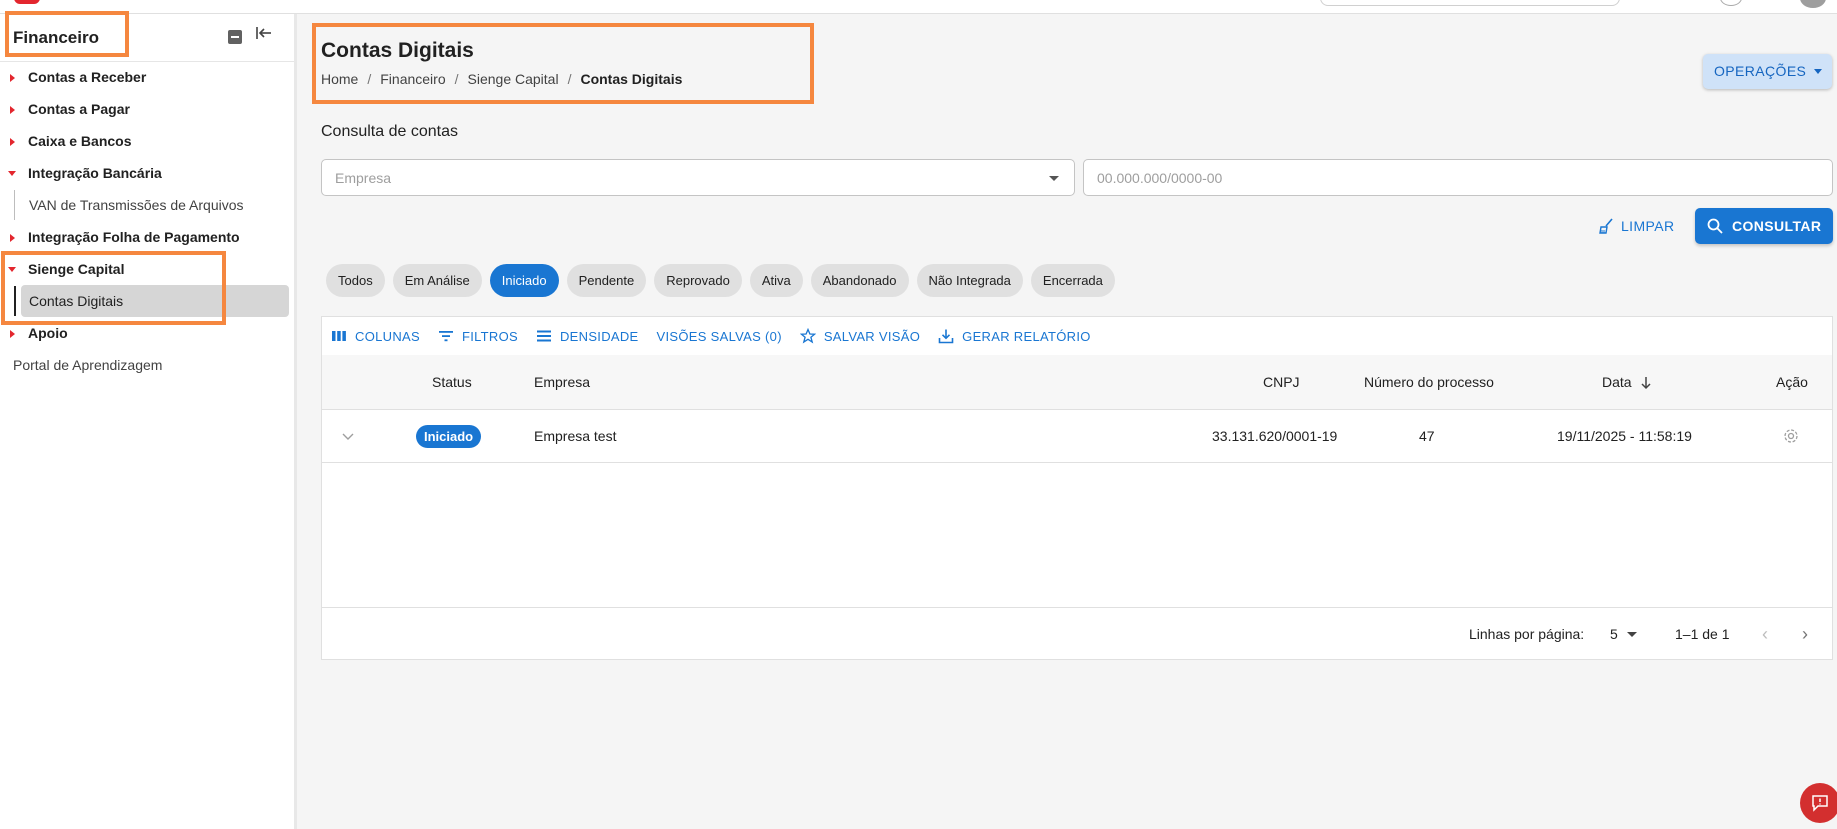 This screenshot has height=829, width=1837. I want to click on density-icon, so click(543, 336).